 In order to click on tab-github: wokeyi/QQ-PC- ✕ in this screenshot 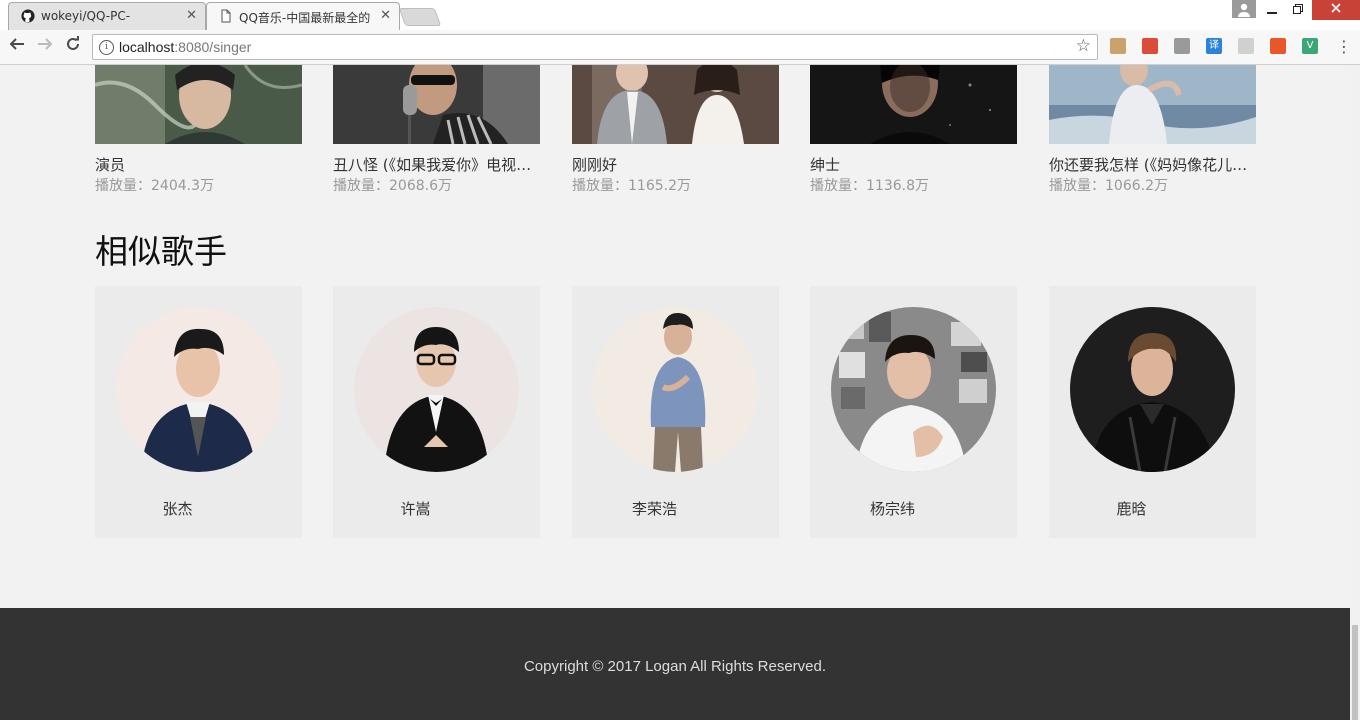, I will do `click(107, 16)`.